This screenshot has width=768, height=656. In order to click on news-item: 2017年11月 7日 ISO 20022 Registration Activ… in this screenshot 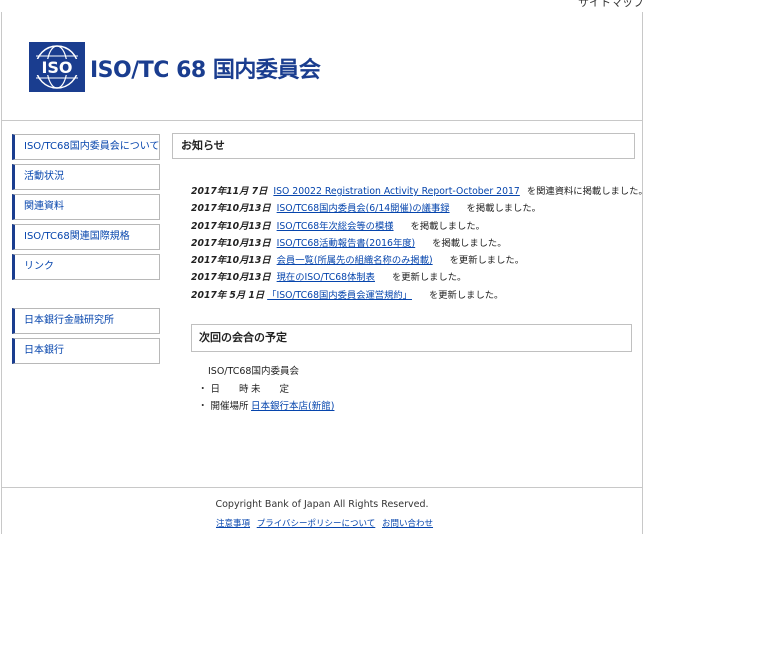, I will do `click(419, 191)`.